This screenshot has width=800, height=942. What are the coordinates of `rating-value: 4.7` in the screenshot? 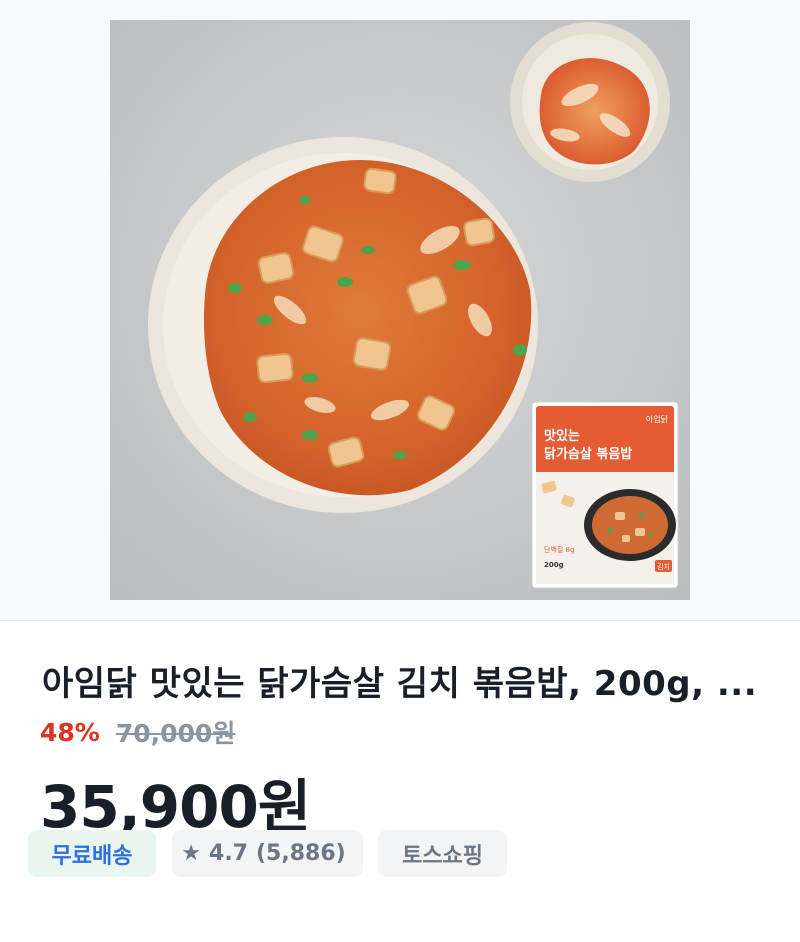 It's located at (228, 853).